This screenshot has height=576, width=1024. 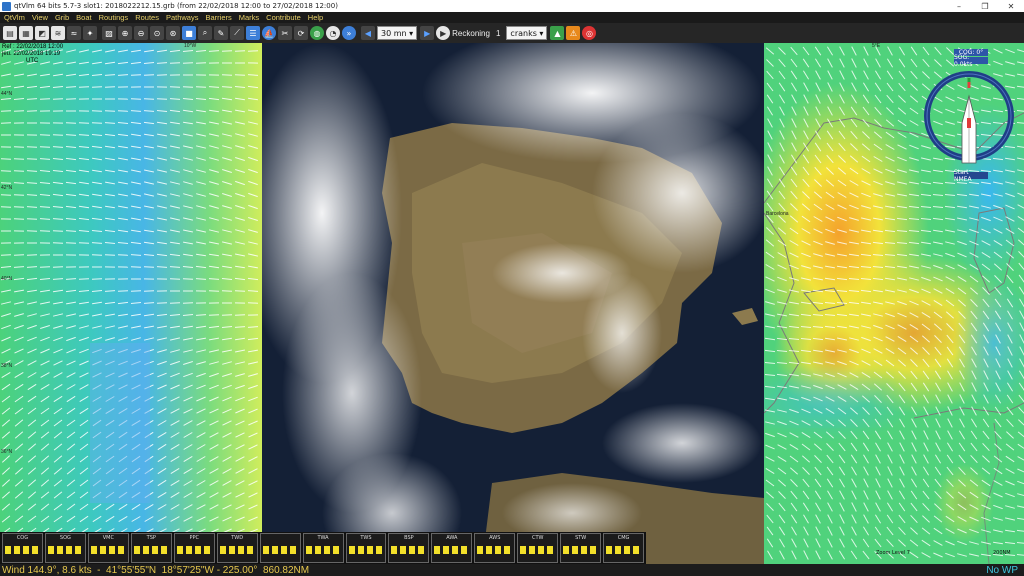 I want to click on step-forward-icon: ▶, so click(x=427, y=33).